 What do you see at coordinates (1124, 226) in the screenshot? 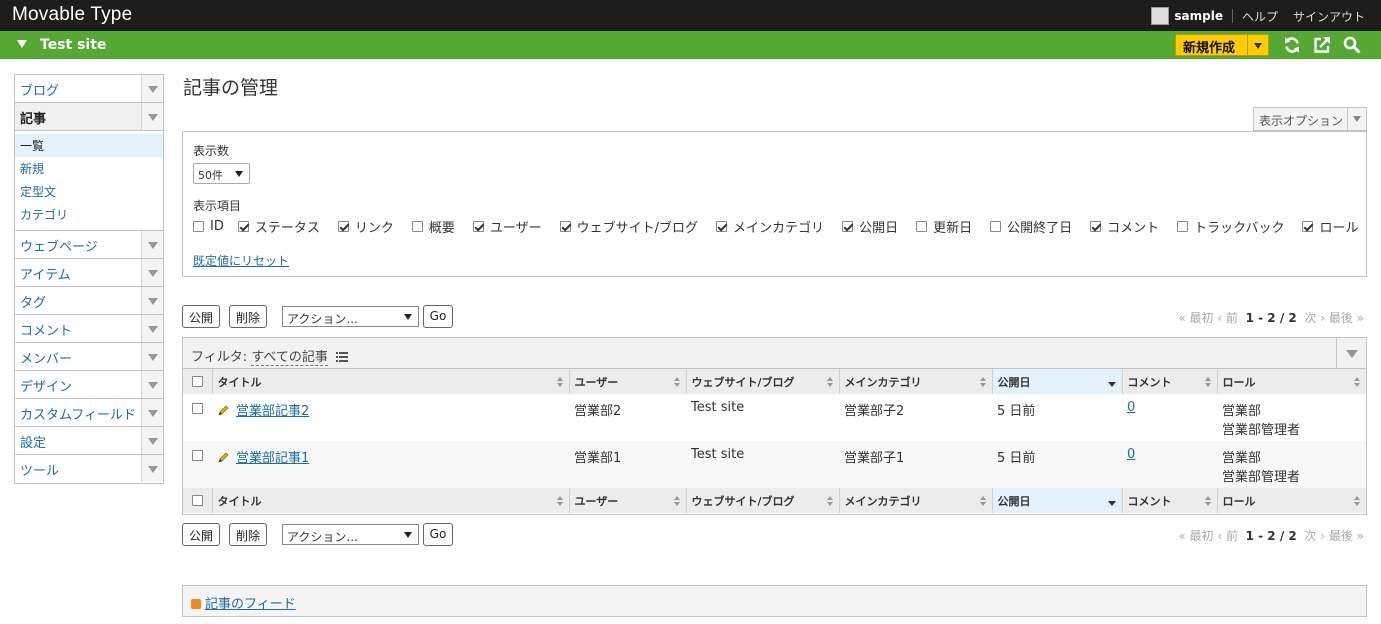
I see `column-option: コメント` at bounding box center [1124, 226].